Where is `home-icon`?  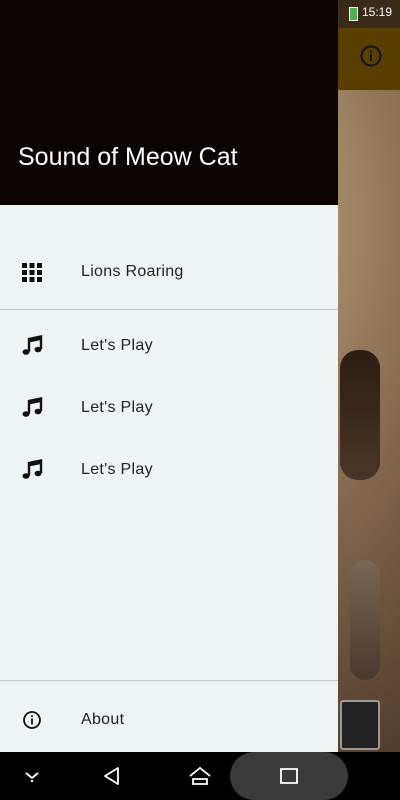 home-icon is located at coordinates (200, 776).